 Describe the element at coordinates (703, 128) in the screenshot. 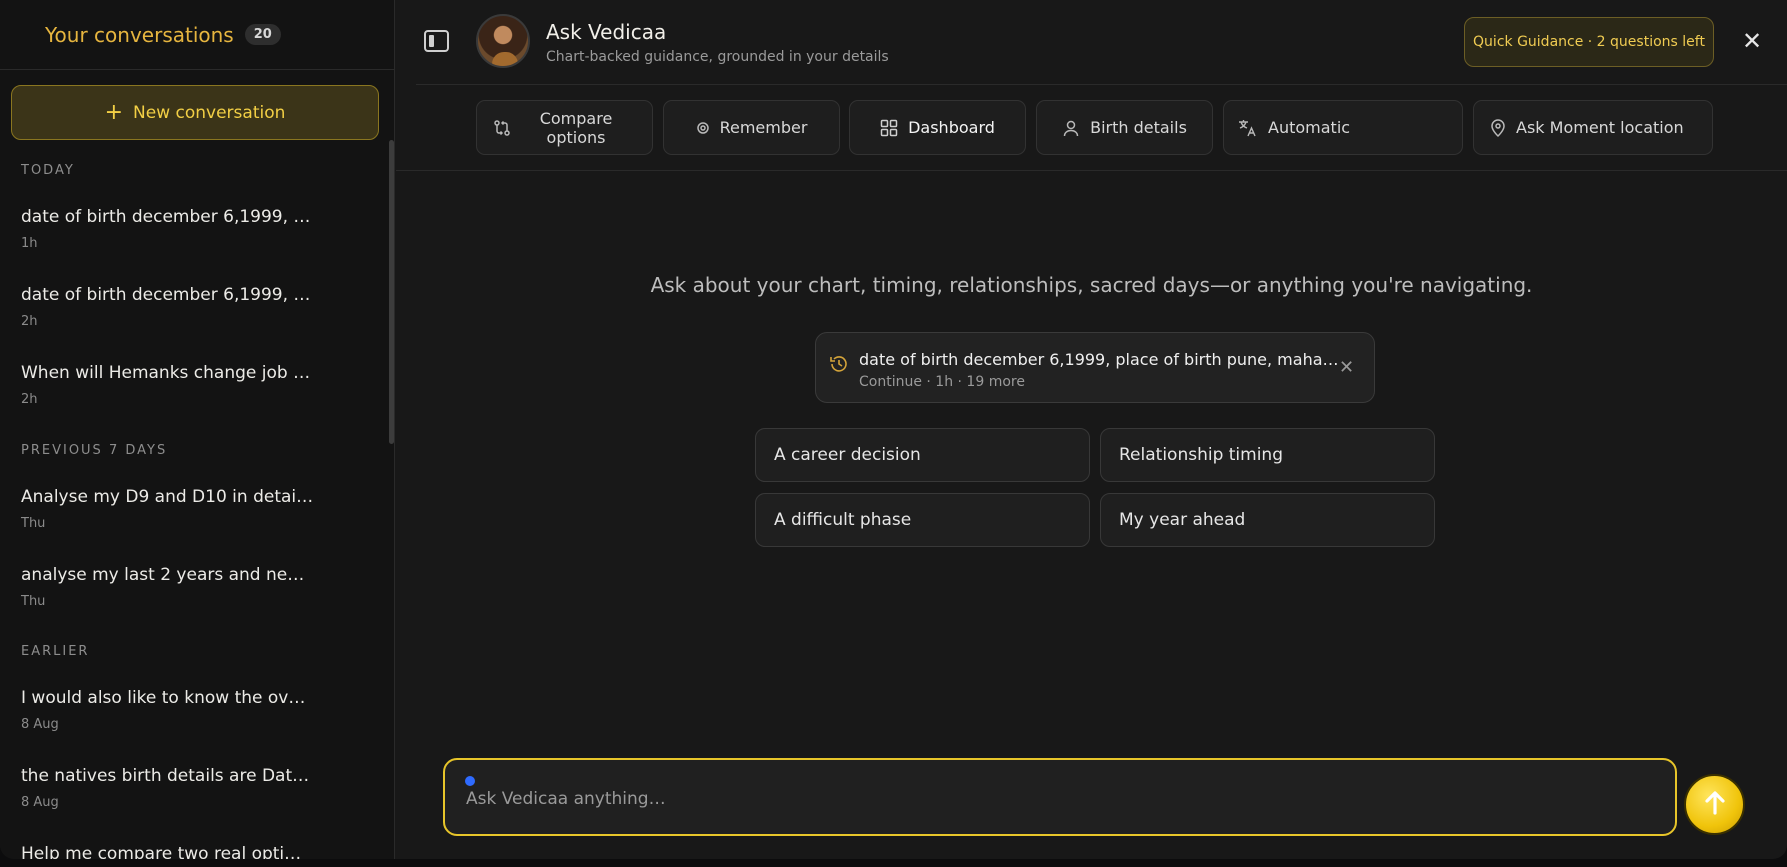

I see `remember-icon` at that location.